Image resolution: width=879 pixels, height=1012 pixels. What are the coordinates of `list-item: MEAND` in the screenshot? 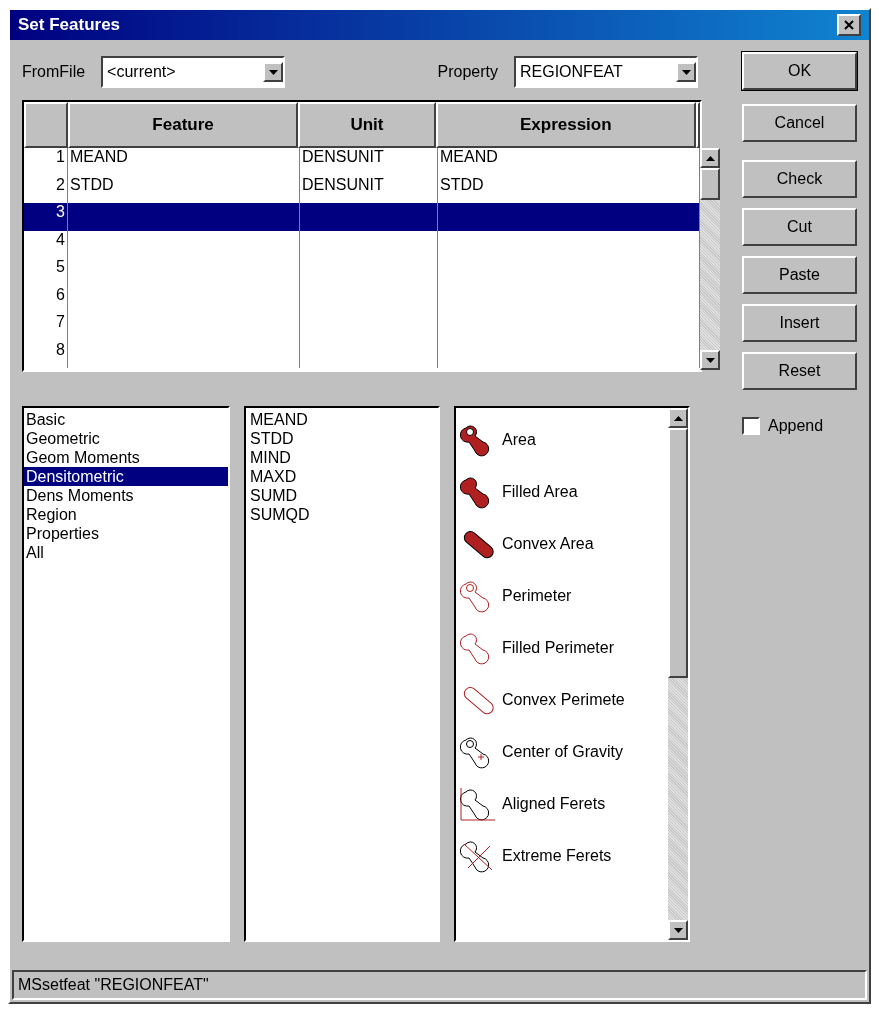 It's located at (342, 419).